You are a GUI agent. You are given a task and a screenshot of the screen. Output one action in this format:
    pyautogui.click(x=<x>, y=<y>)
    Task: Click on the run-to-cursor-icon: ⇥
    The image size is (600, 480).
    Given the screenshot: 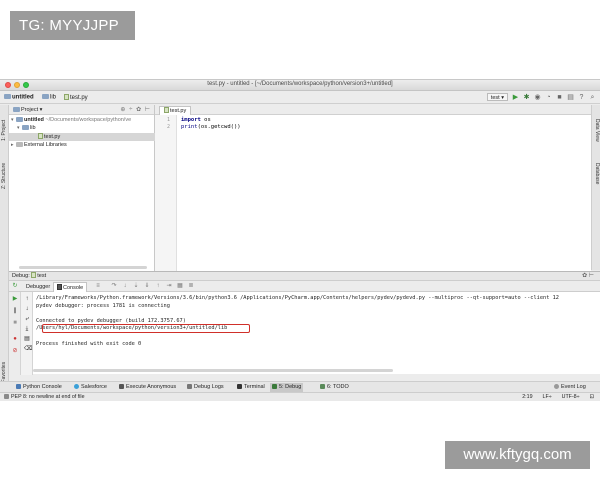 What is the action you would take?
    pyautogui.click(x=169, y=286)
    